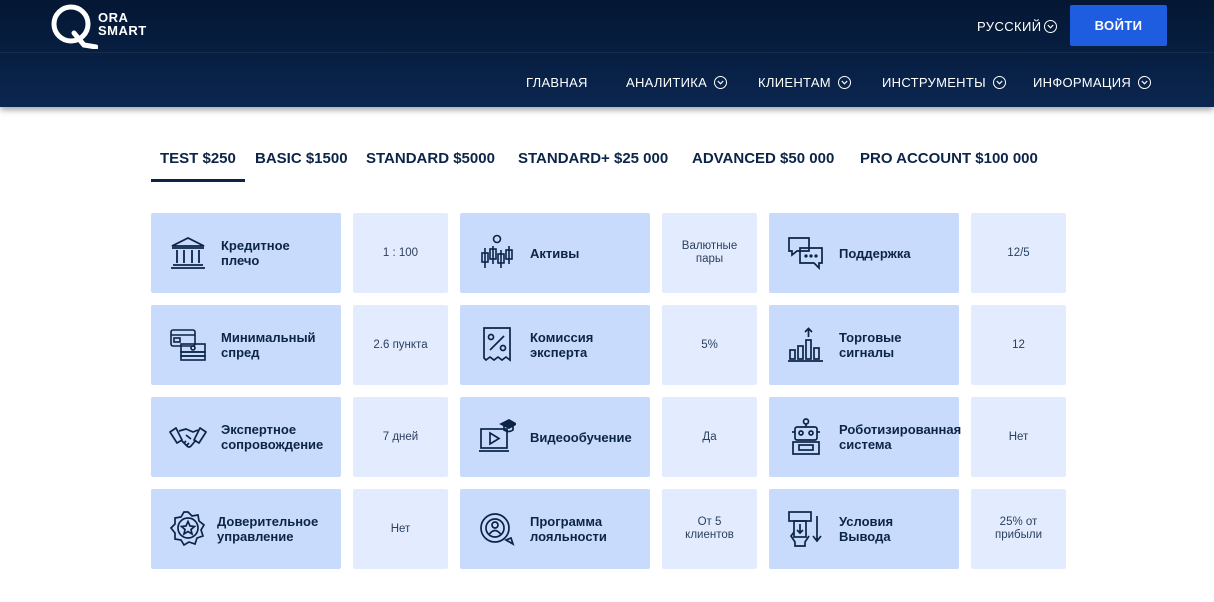 The width and height of the screenshot is (1214, 602). Describe the element at coordinates (794, 82) in the screenshot. I see `nav-item-label: КЛИЕНТАМ` at that location.